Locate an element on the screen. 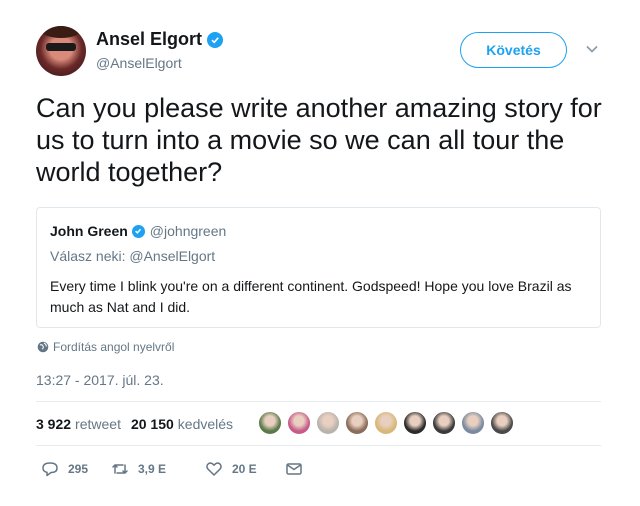  like-button: 20 E is located at coordinates (244, 469).